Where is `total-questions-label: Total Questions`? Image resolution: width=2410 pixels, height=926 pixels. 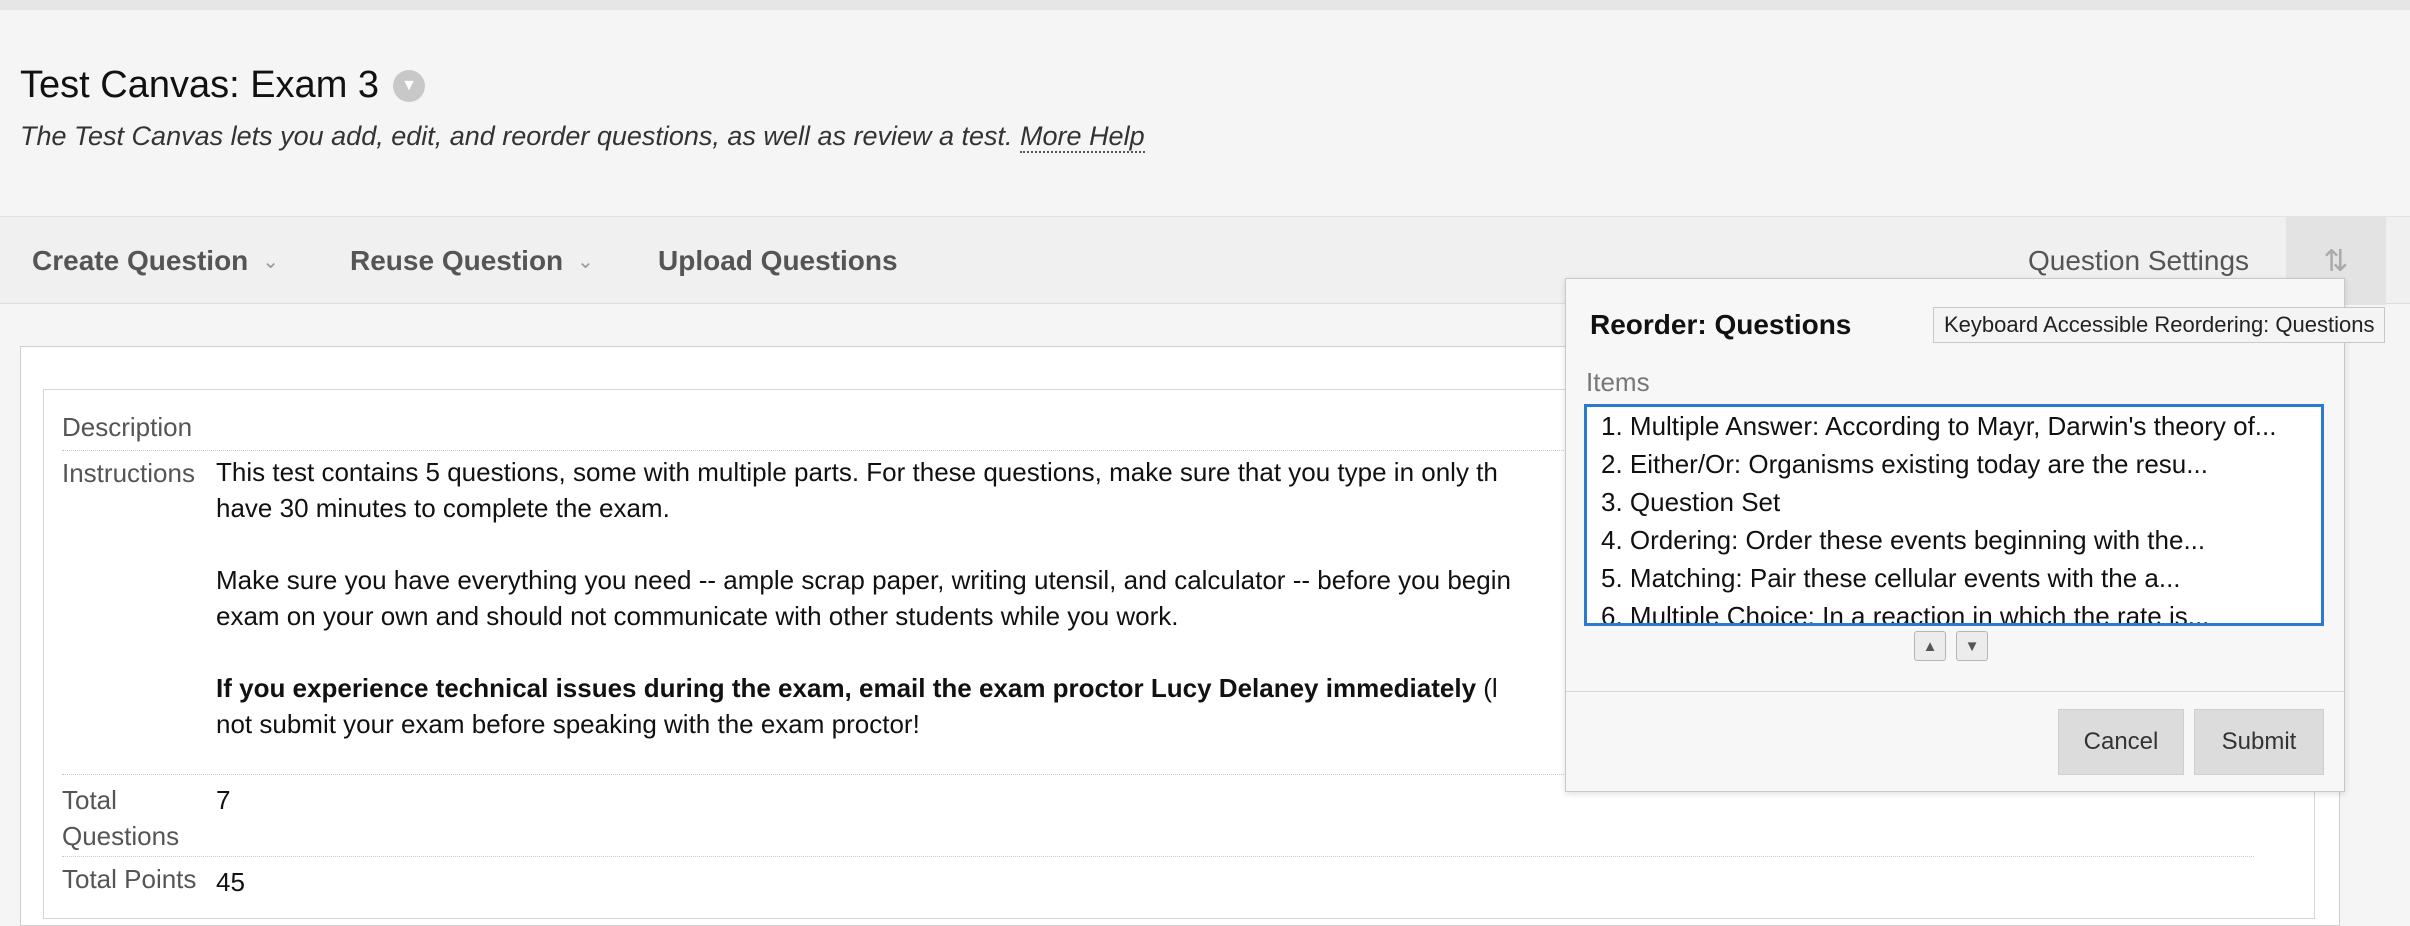
total-questions-label: Total Questions is located at coordinates (120, 818).